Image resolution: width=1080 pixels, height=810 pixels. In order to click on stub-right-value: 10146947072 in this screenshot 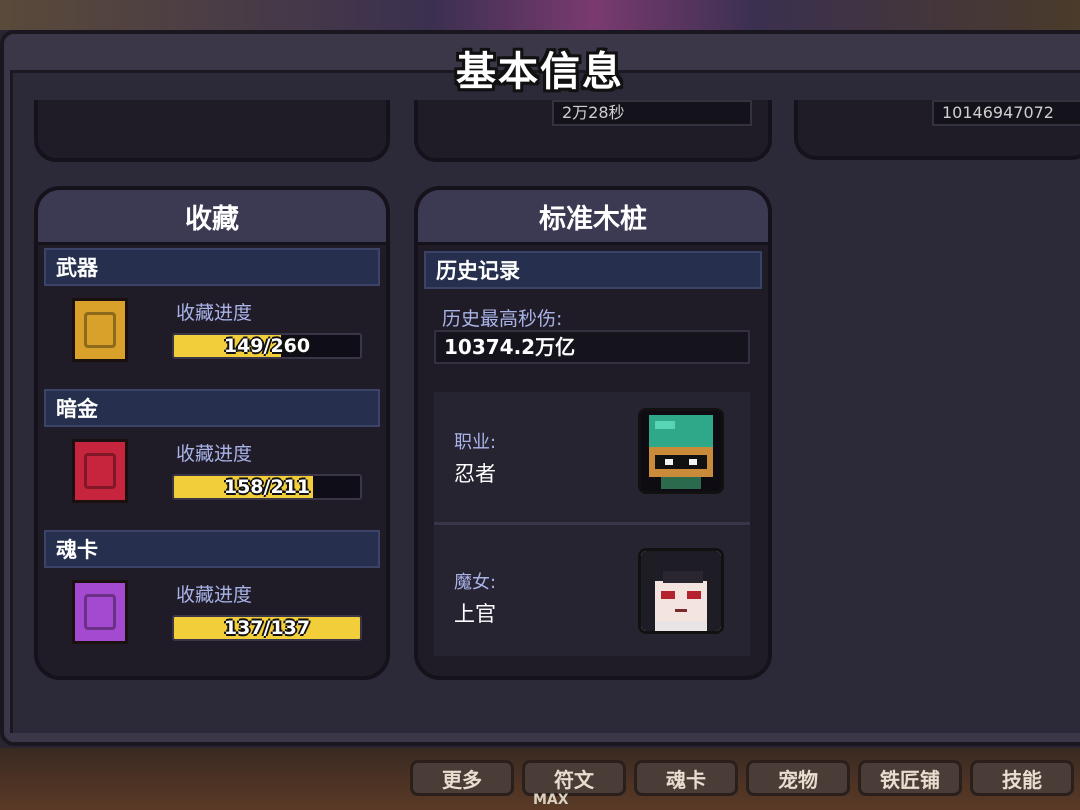, I will do `click(1006, 113)`.